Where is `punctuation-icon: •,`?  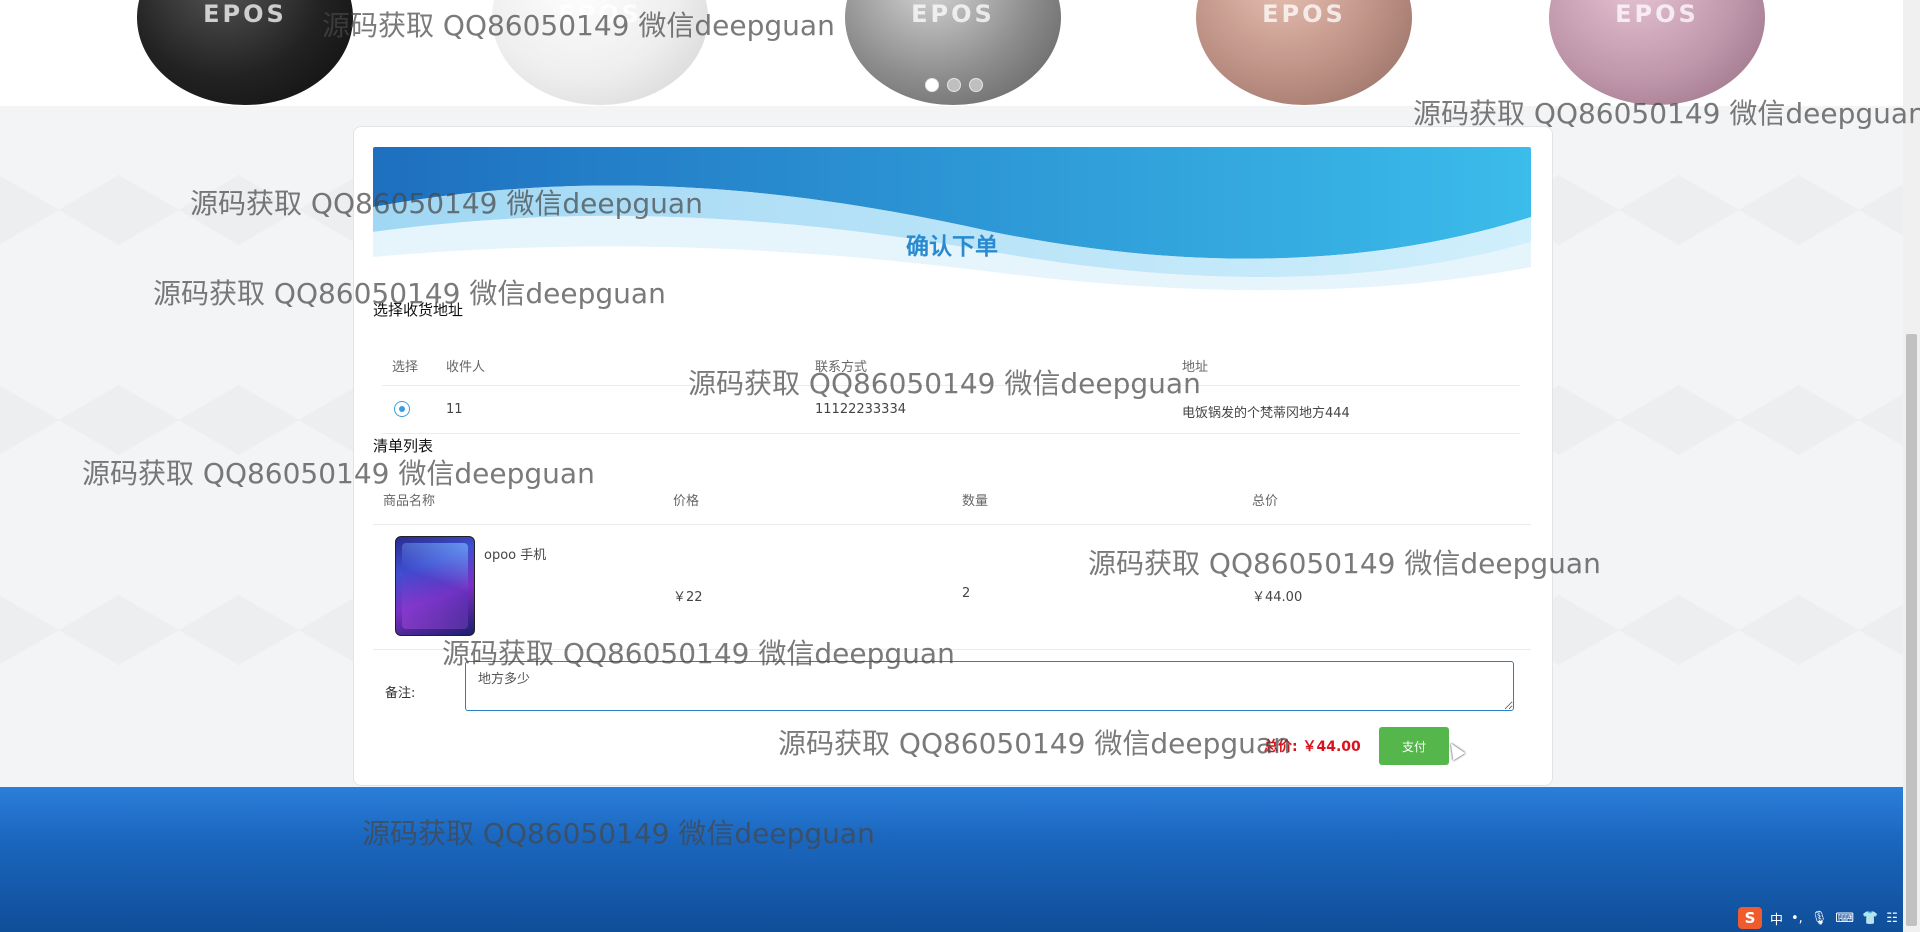 punctuation-icon: •, is located at coordinates (1797, 918).